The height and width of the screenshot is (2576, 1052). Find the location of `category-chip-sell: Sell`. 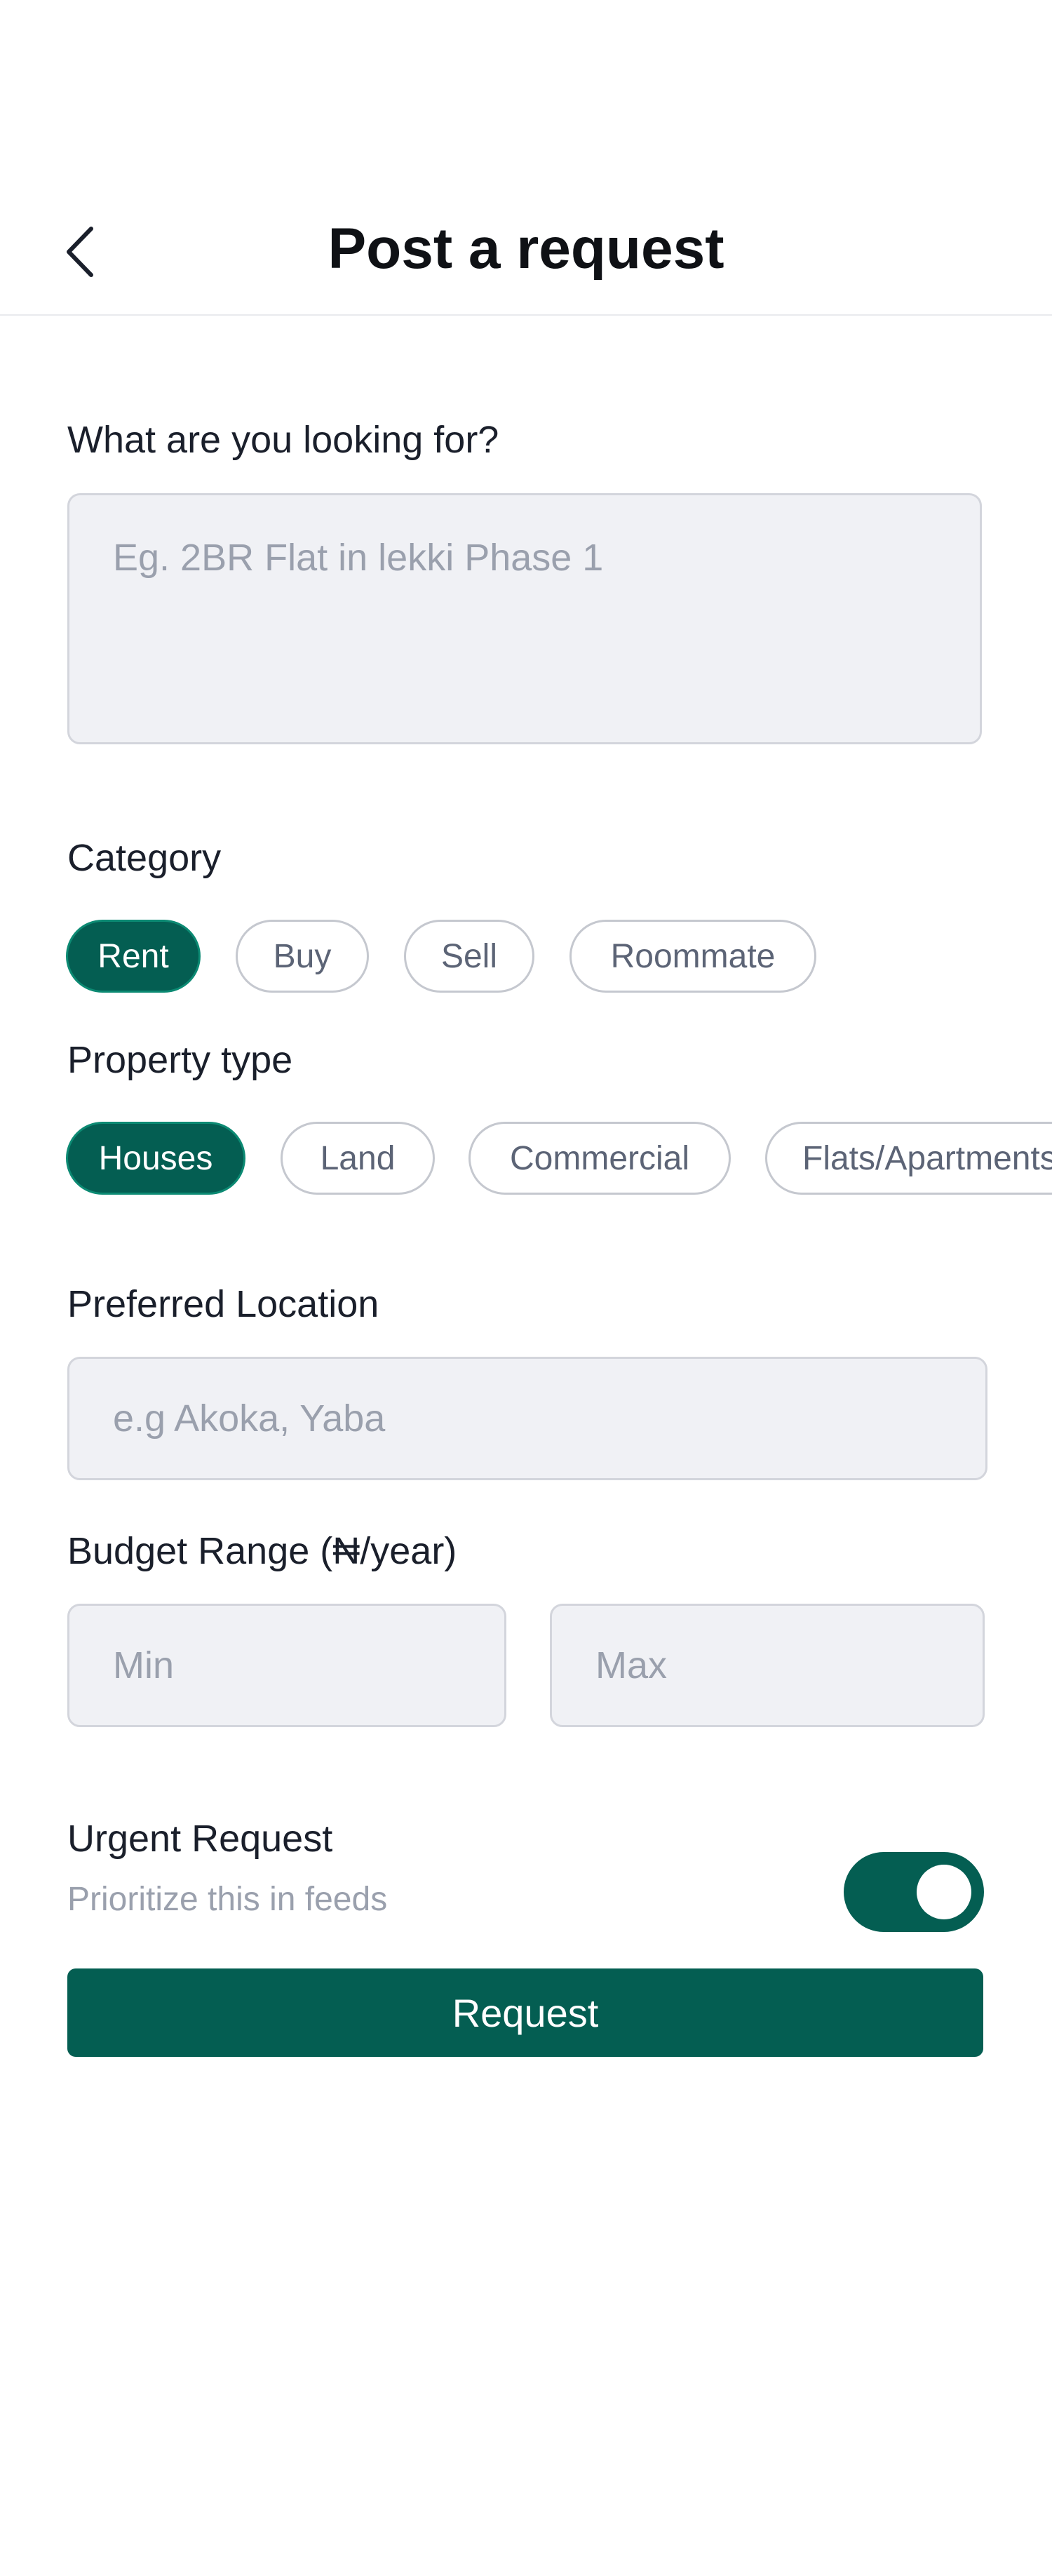

category-chip-sell: Sell is located at coordinates (469, 956).